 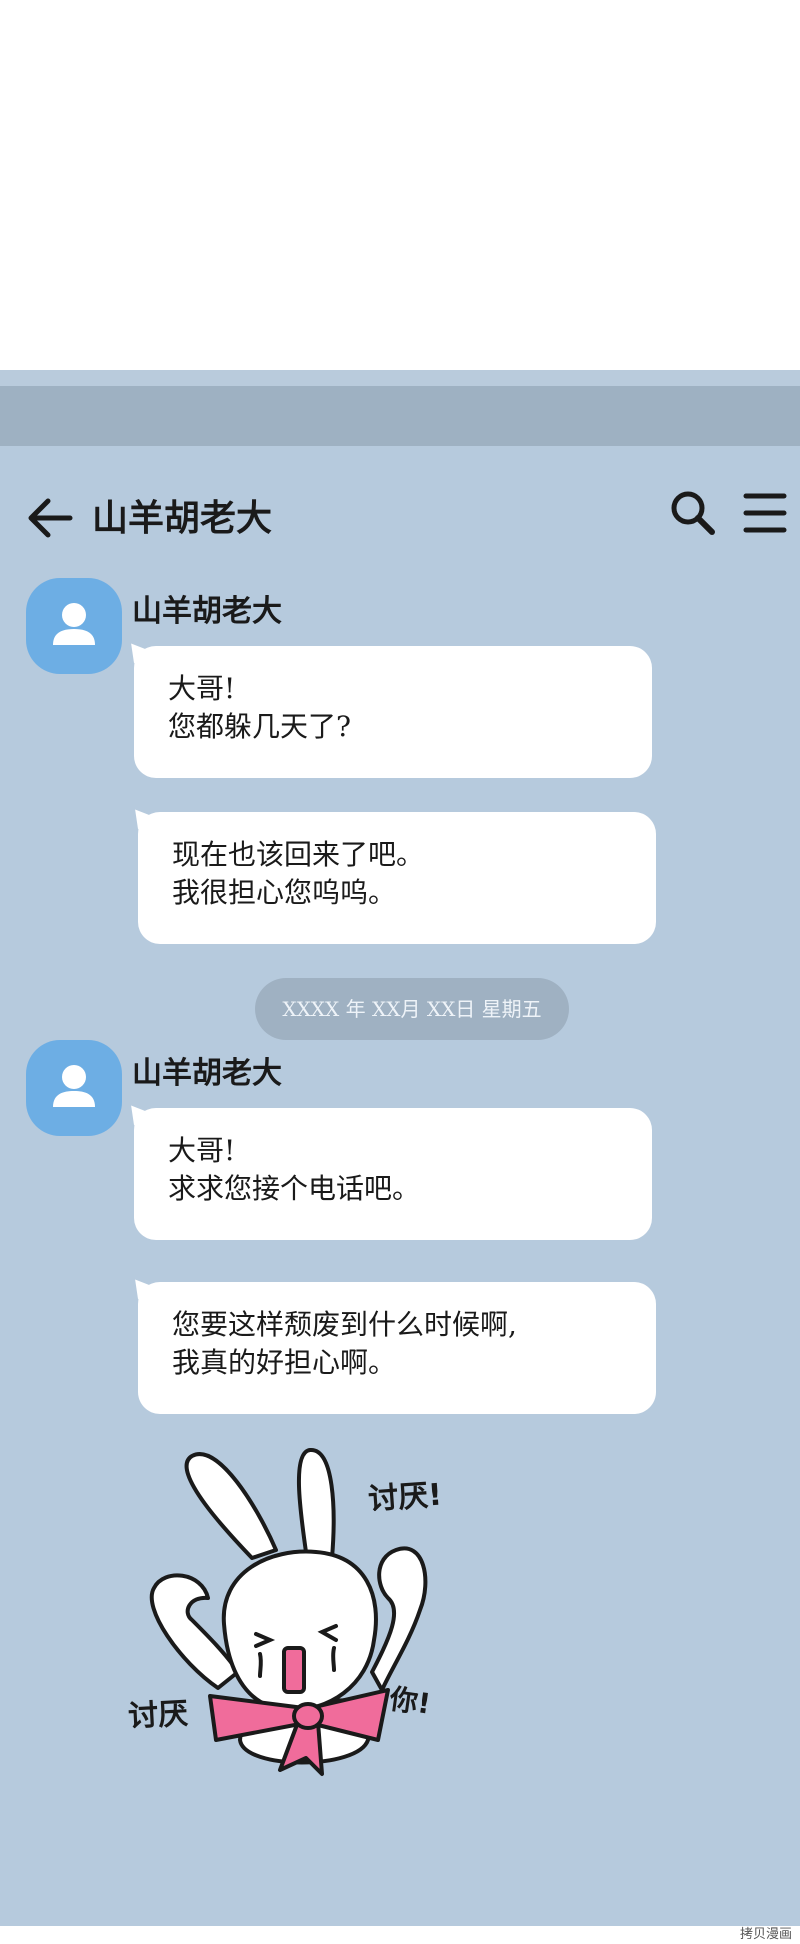 I want to click on message-line: 您要这样颓废到什么时候啊,, so click(x=344, y=1324).